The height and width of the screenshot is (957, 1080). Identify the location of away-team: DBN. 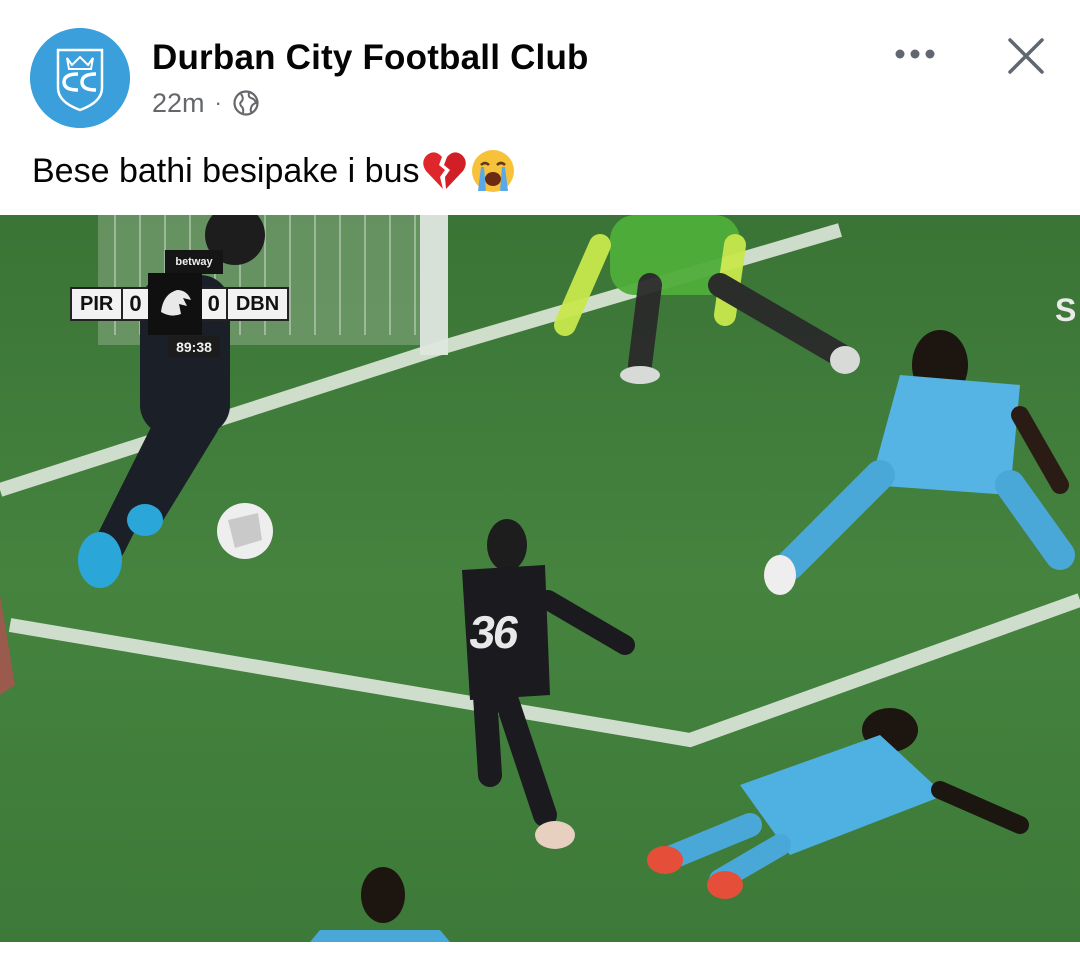
(257, 304).